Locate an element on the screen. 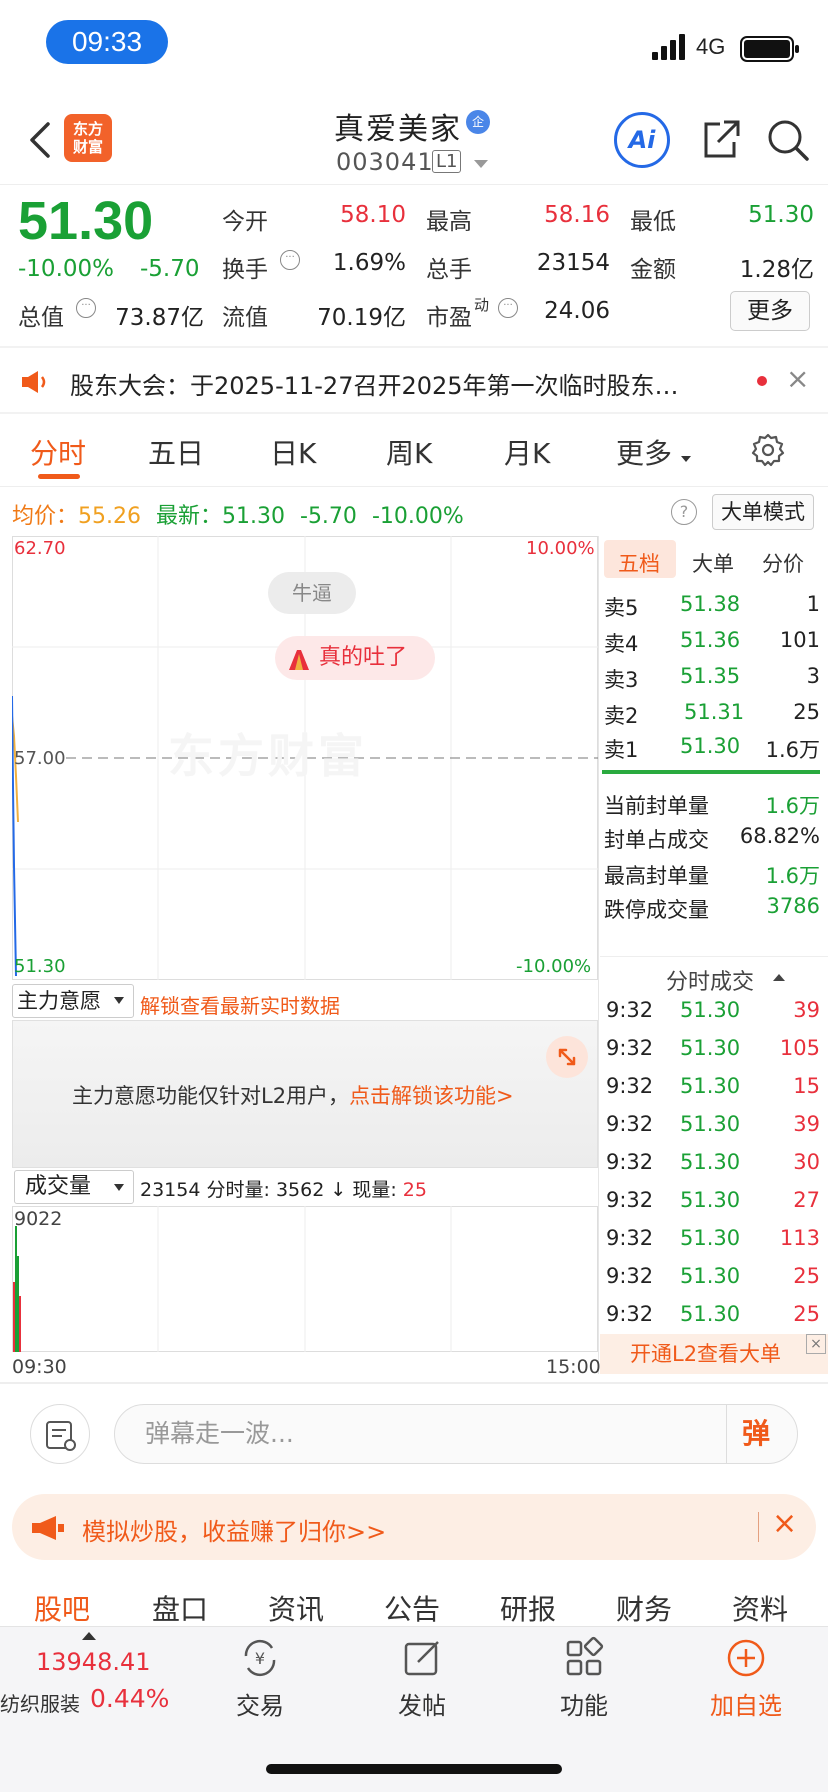  tab-news: 资讯 is located at coordinates (296, 1608).